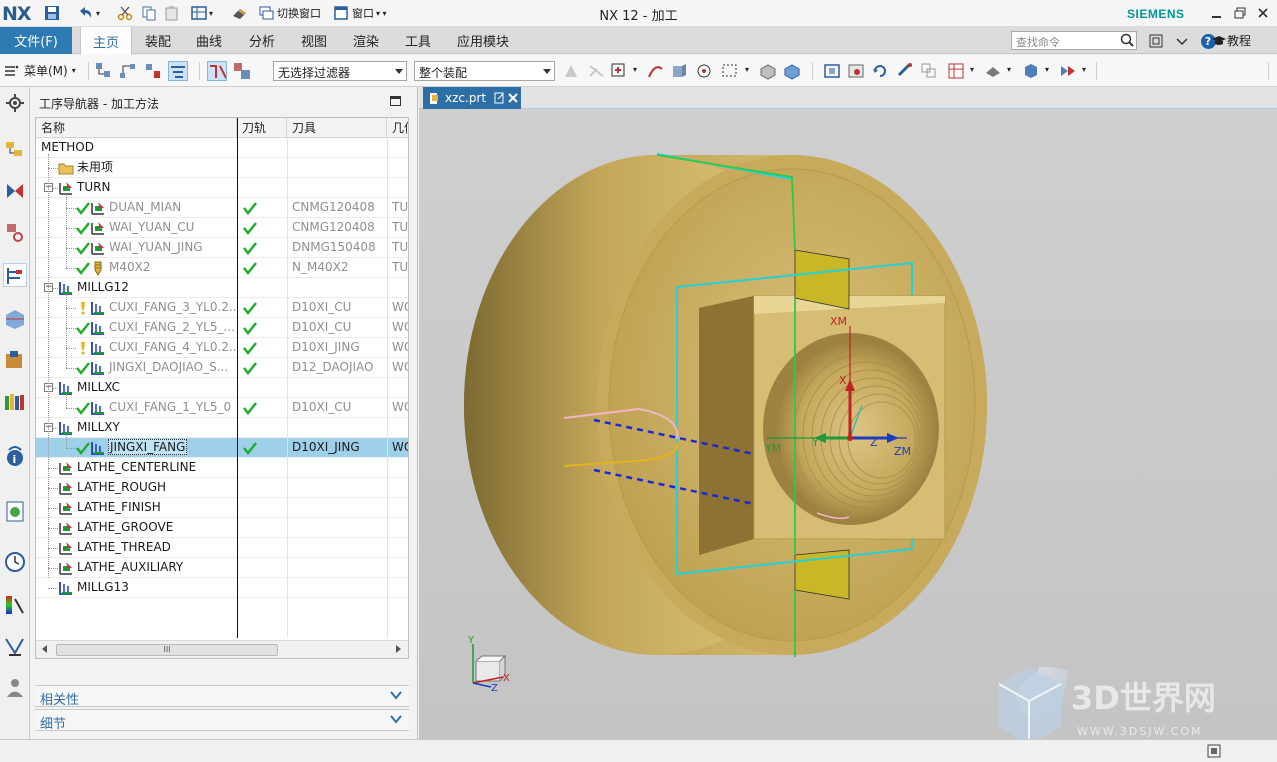  Describe the element at coordinates (222, 328) in the screenshot. I see `tree-row: CUXI_FANG_2_YL5_... D10XI_CU WO` at that location.